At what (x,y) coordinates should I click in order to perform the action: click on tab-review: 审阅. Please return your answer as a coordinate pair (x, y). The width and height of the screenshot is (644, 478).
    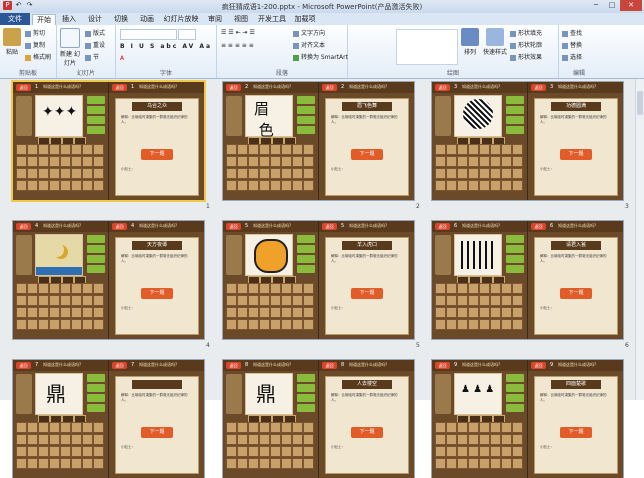
    Looking at the image, I should click on (215, 19).